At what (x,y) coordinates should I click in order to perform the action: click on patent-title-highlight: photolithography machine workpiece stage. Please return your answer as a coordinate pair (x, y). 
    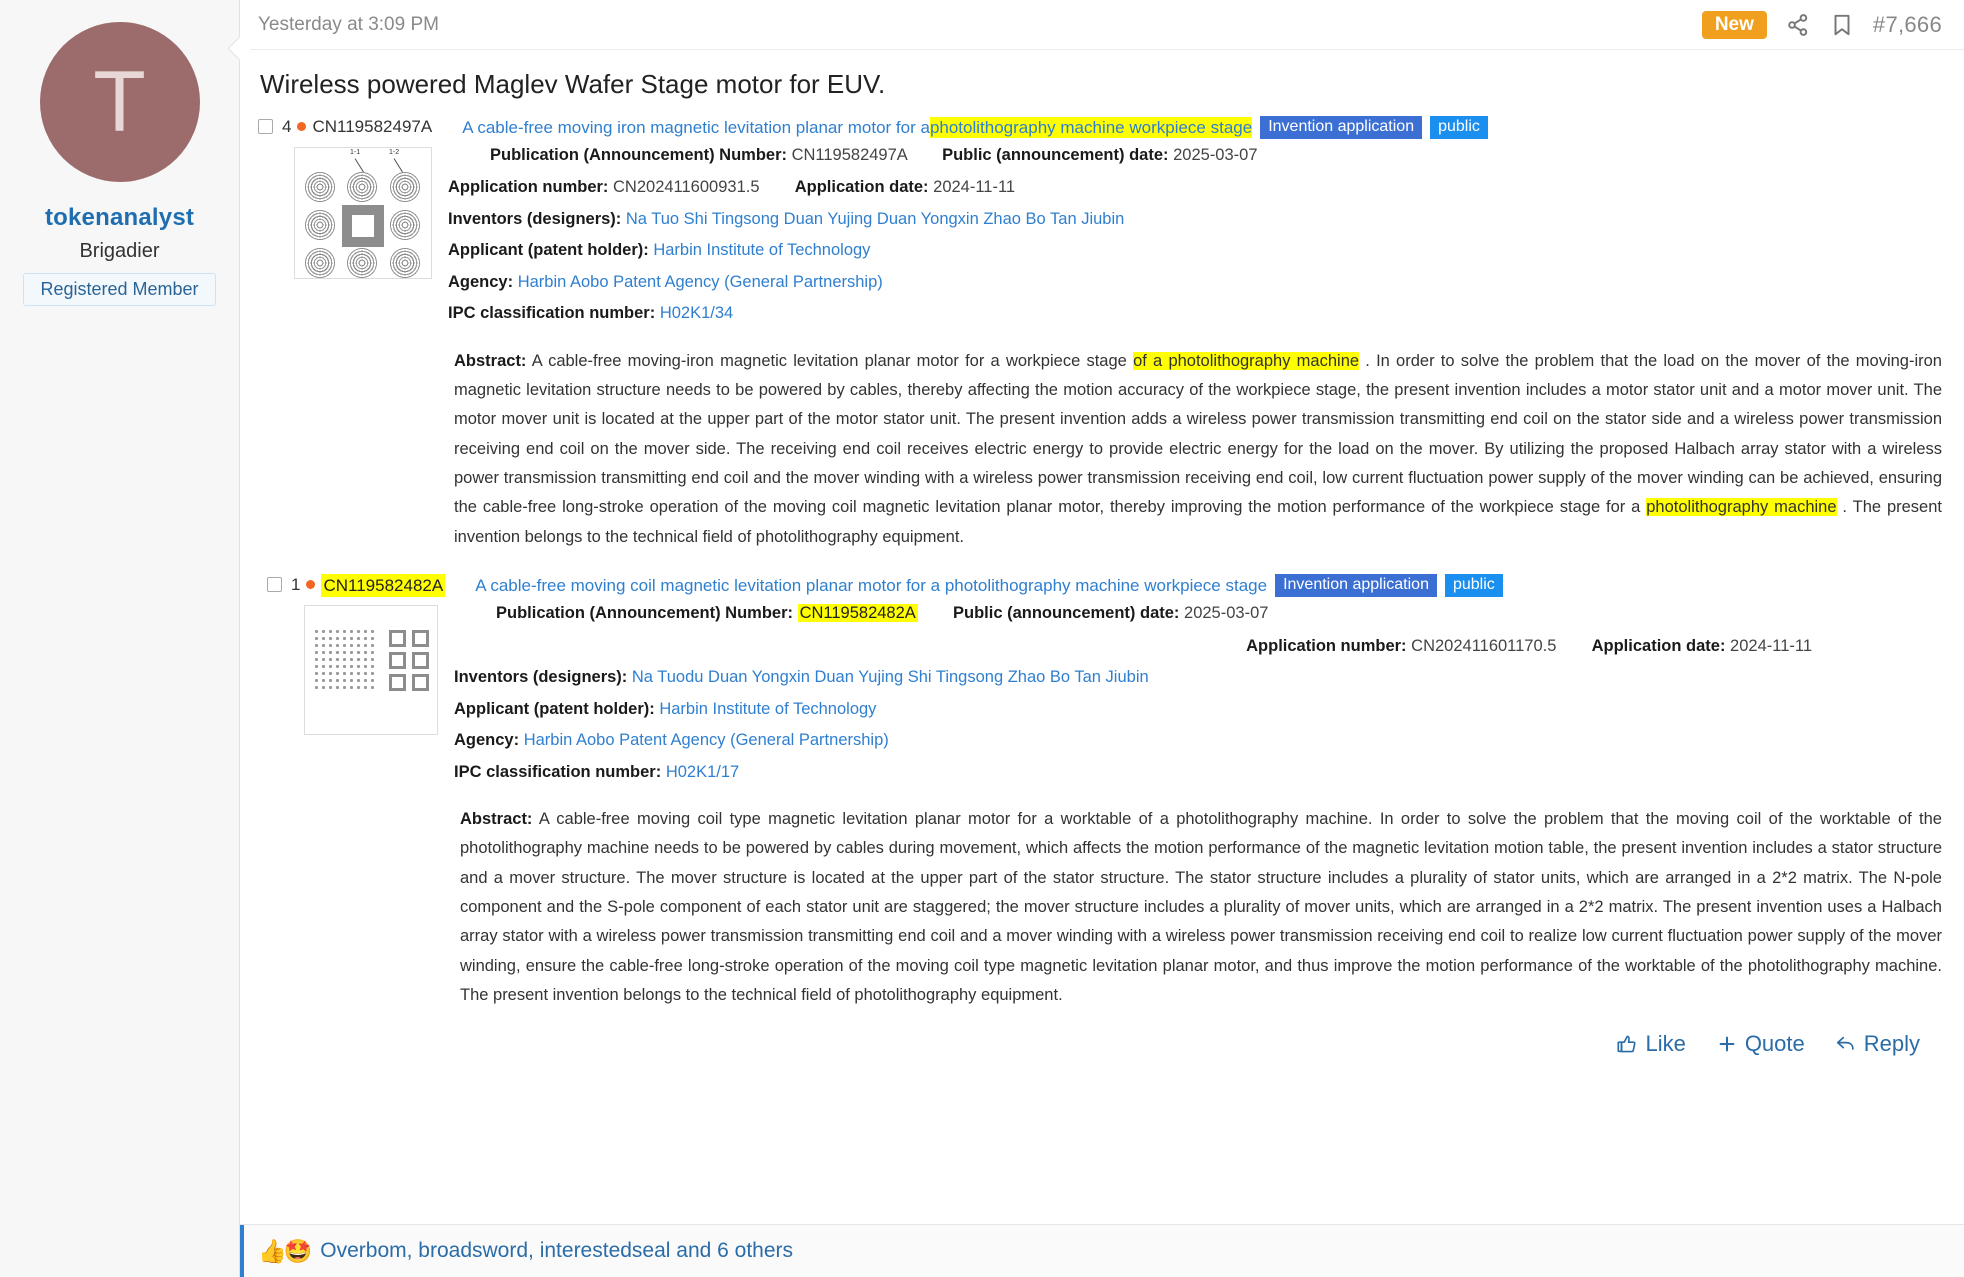
    Looking at the image, I should click on (1091, 127).